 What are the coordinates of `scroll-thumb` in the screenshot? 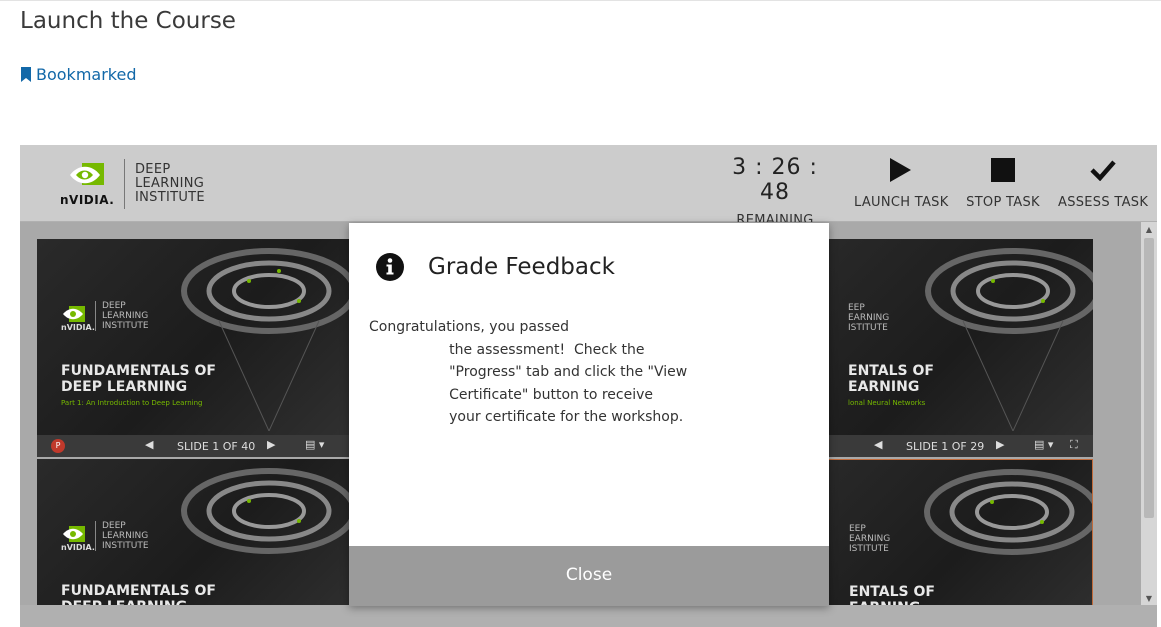 It's located at (1149, 378).